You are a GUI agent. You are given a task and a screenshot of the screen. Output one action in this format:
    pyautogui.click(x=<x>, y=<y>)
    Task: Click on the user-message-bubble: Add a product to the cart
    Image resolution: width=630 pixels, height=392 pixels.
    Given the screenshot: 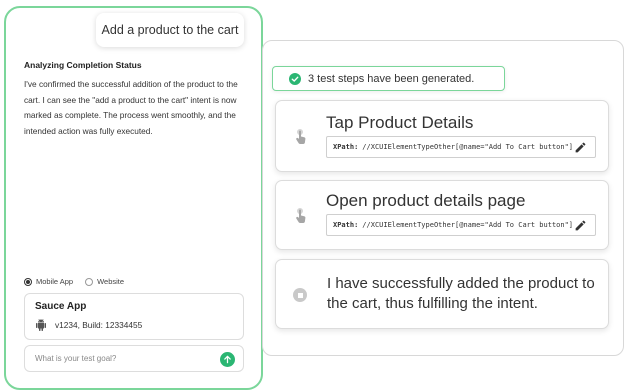 What is the action you would take?
    pyautogui.click(x=170, y=30)
    